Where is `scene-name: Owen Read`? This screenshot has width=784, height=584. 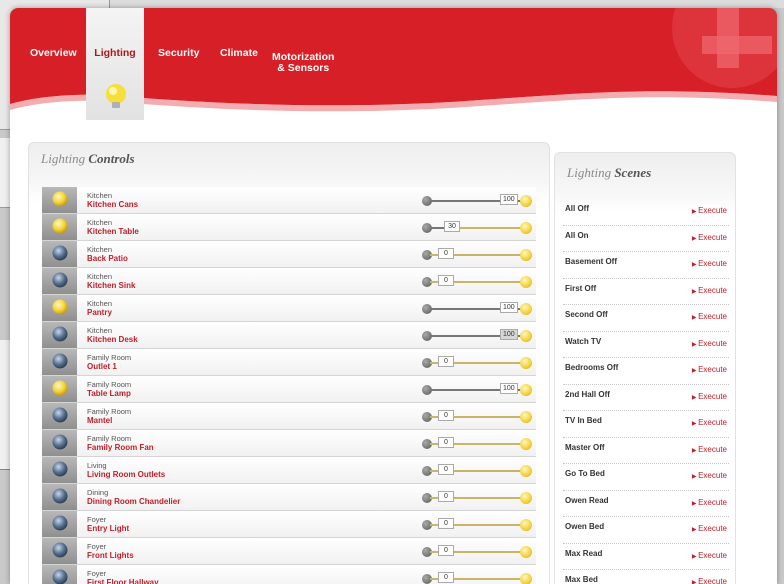
scene-name: Owen Read is located at coordinates (587, 500).